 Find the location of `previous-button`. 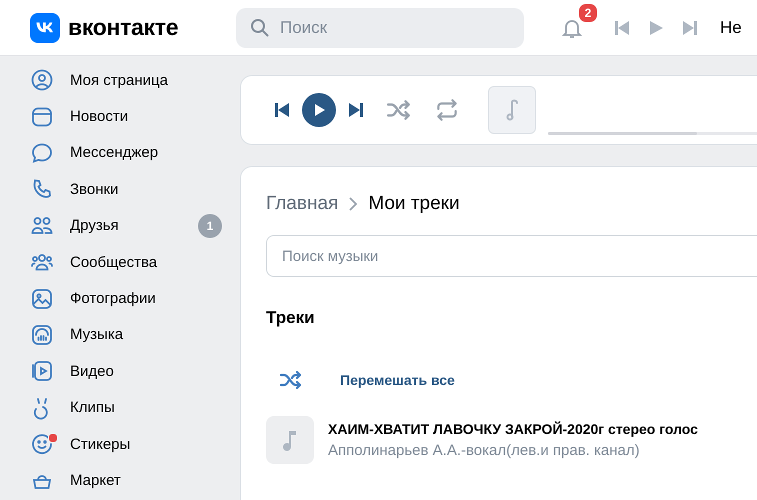

previous-button is located at coordinates (282, 110).